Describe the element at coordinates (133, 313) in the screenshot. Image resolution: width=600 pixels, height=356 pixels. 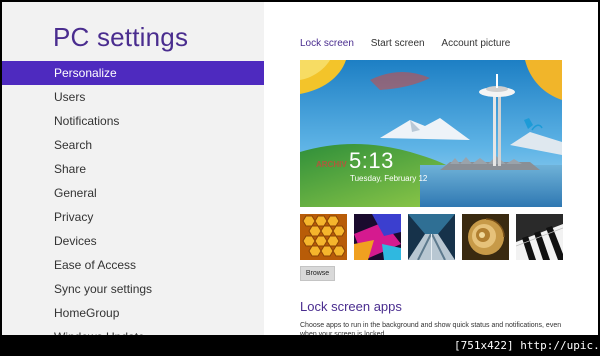
I see `nav-item-homegroup: HomeGroup` at that location.